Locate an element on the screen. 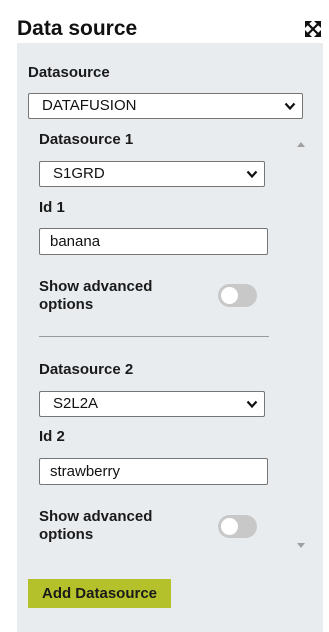  datasource-1-select: S1GRD is located at coordinates (152, 174).